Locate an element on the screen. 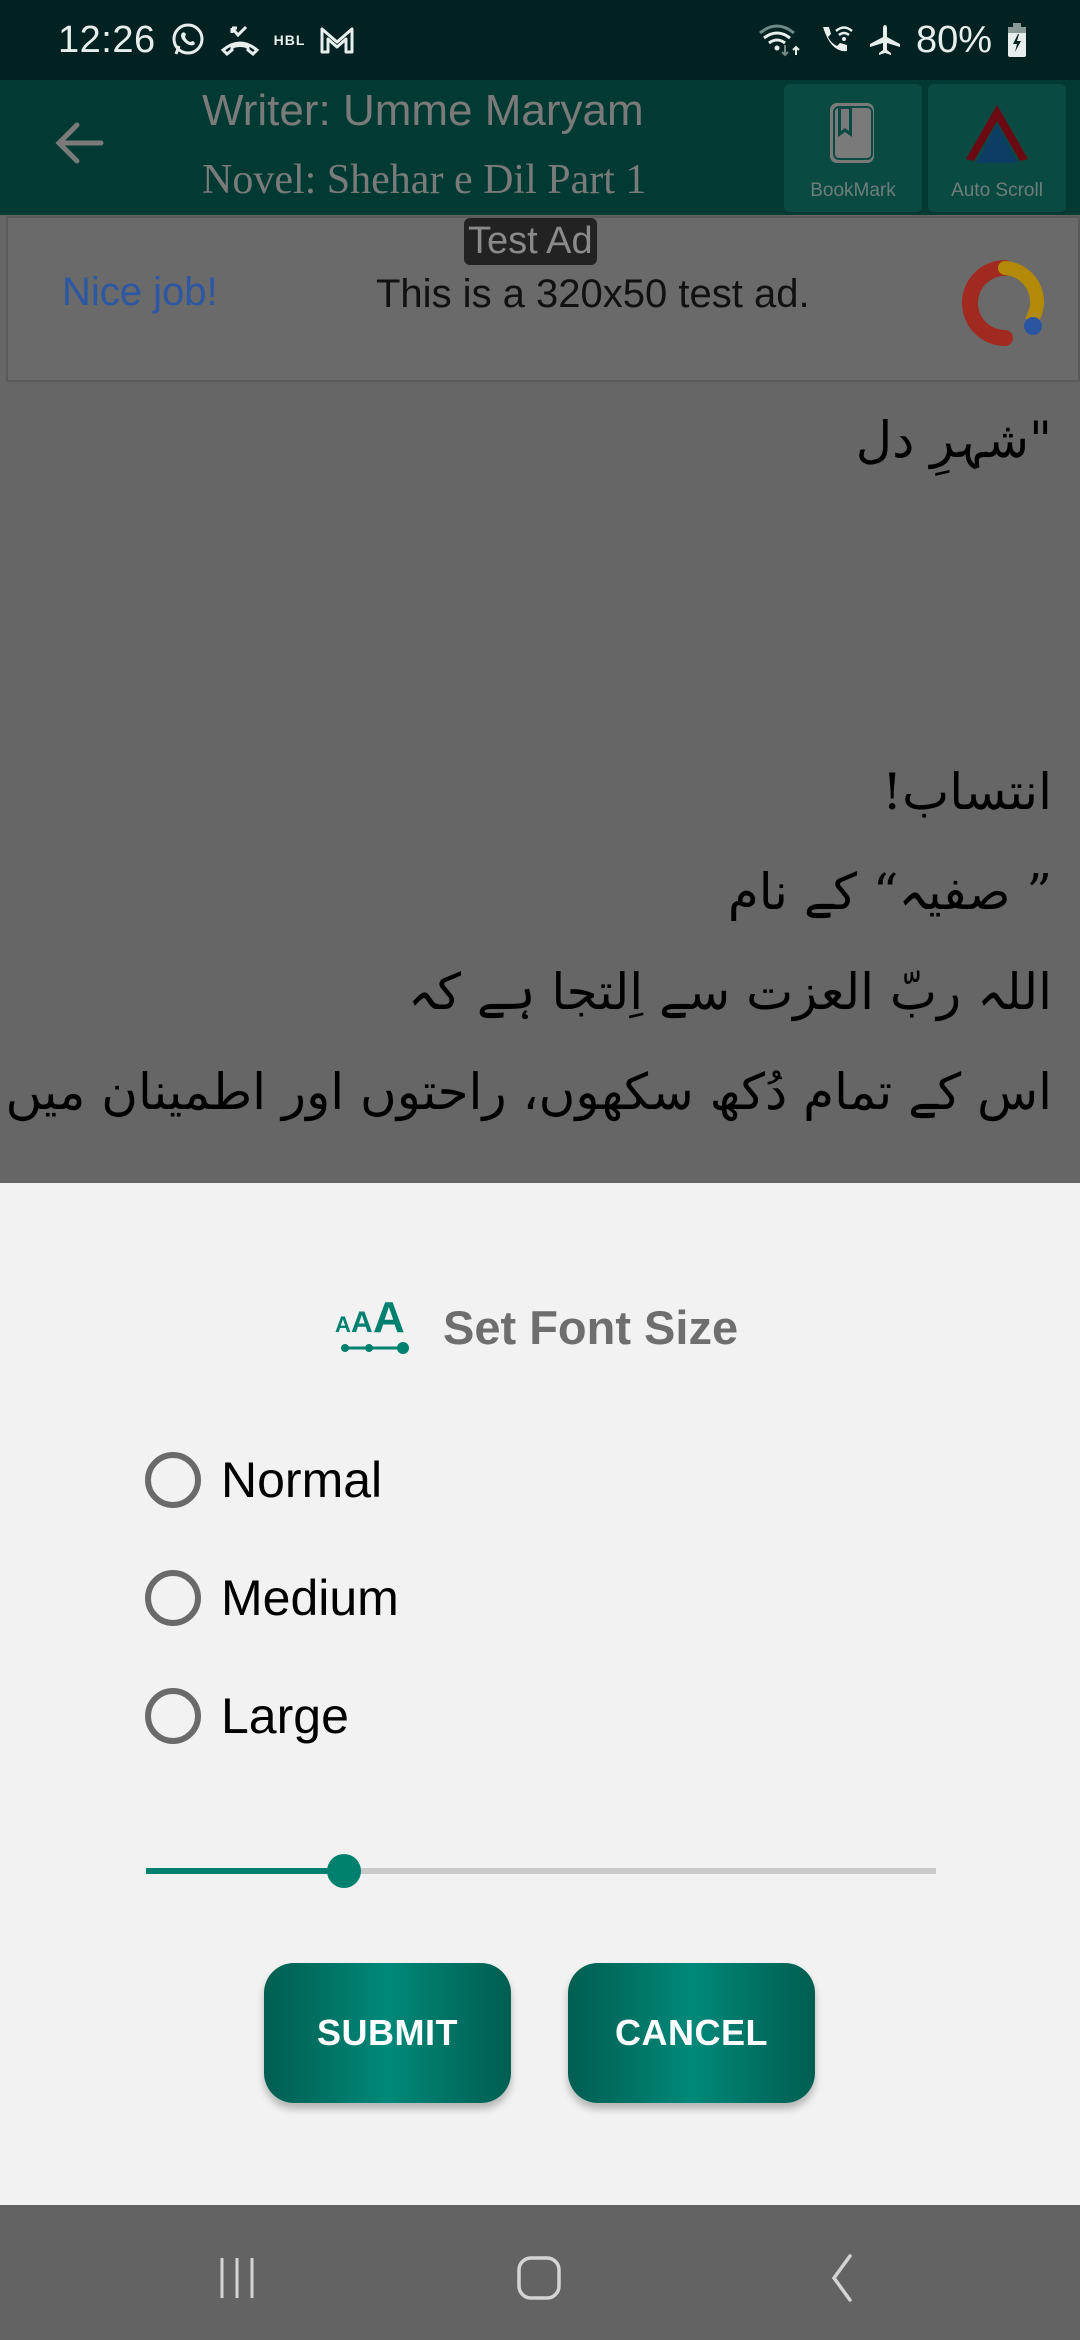 The height and width of the screenshot is (2340, 1080). auto-scroll-button: Auto Scroll is located at coordinates (997, 148).